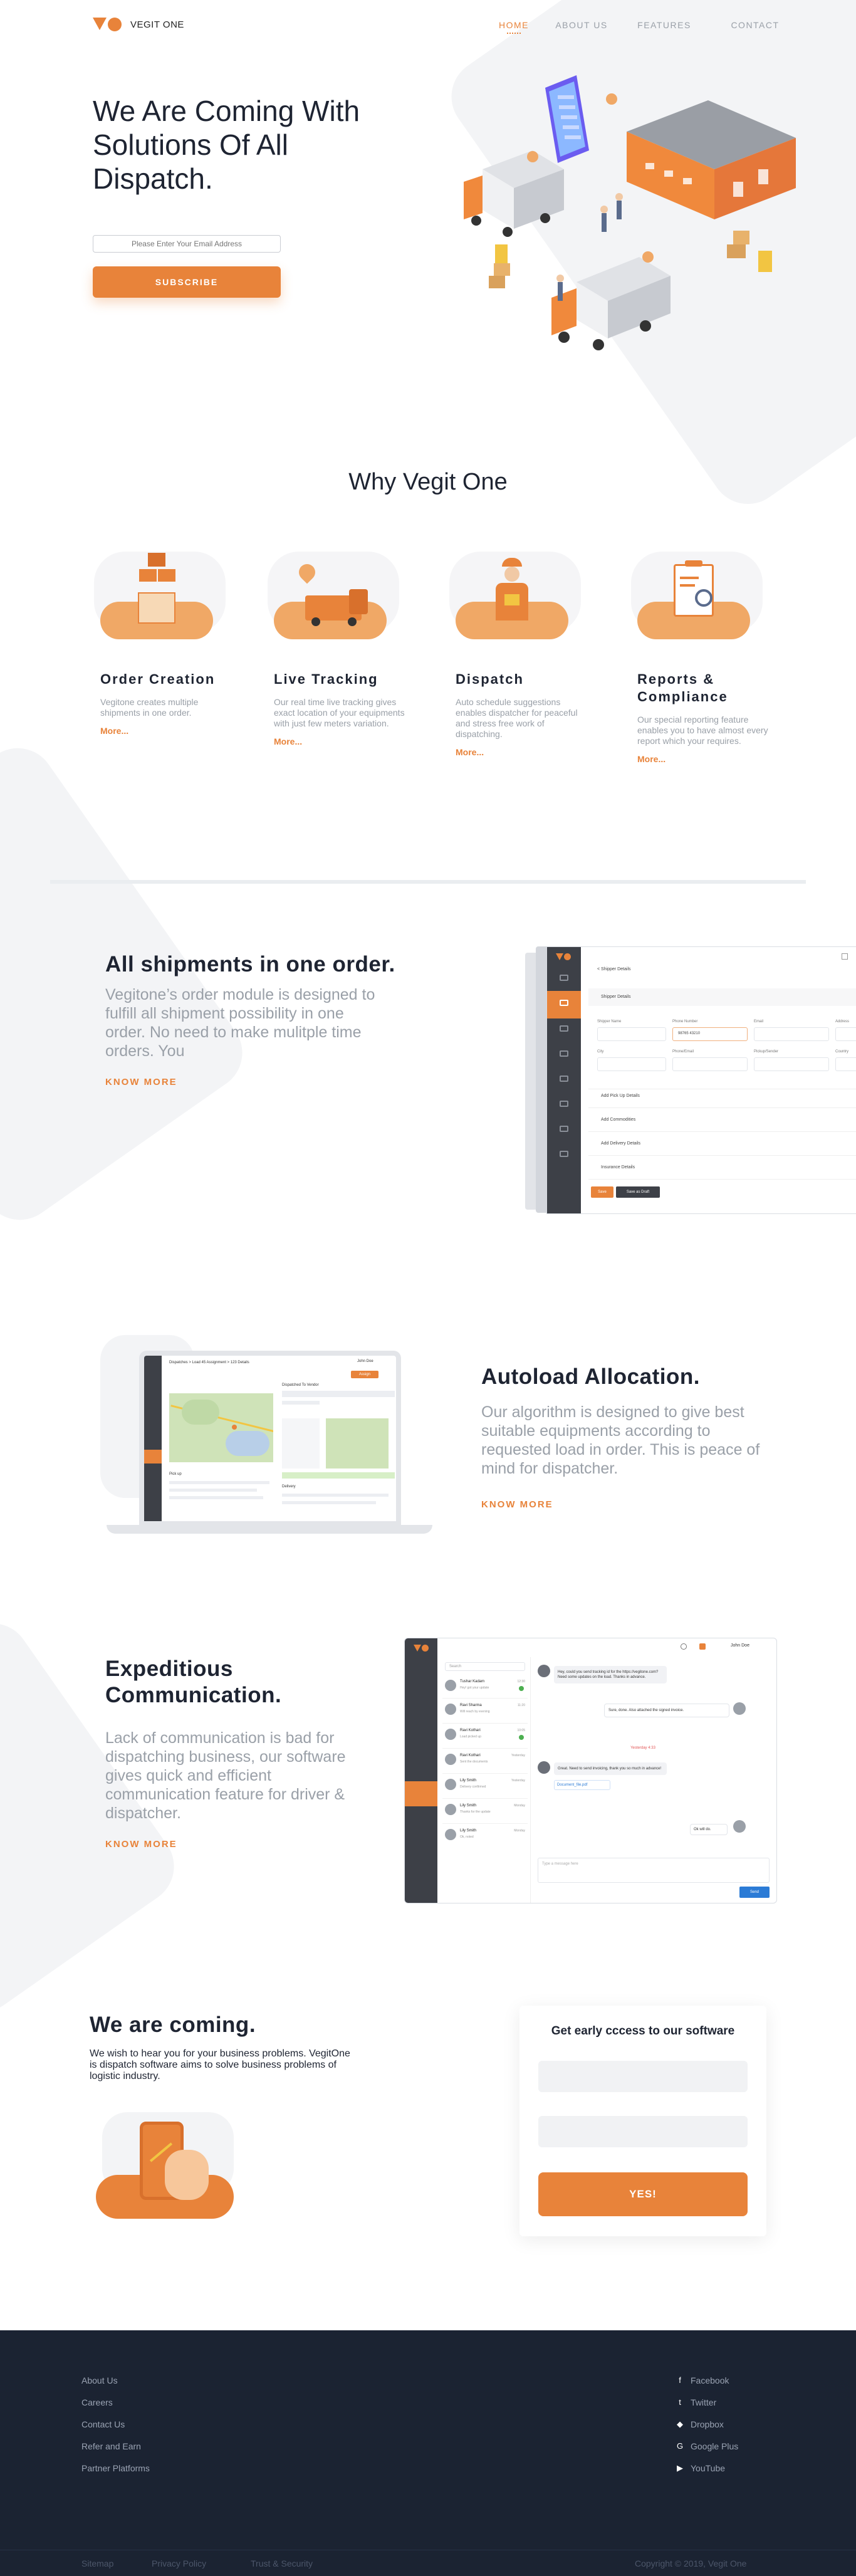 This screenshot has height=2576, width=856. Describe the element at coordinates (766, 1052) in the screenshot. I see `field-label: Pickup/Sender` at that location.